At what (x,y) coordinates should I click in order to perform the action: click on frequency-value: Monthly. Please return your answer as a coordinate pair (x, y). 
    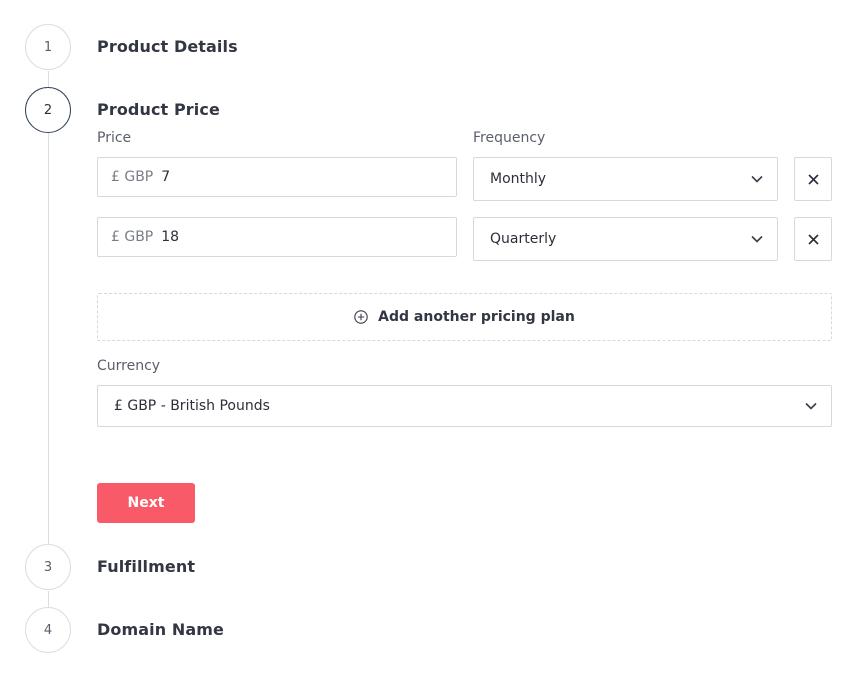
    Looking at the image, I should click on (518, 179).